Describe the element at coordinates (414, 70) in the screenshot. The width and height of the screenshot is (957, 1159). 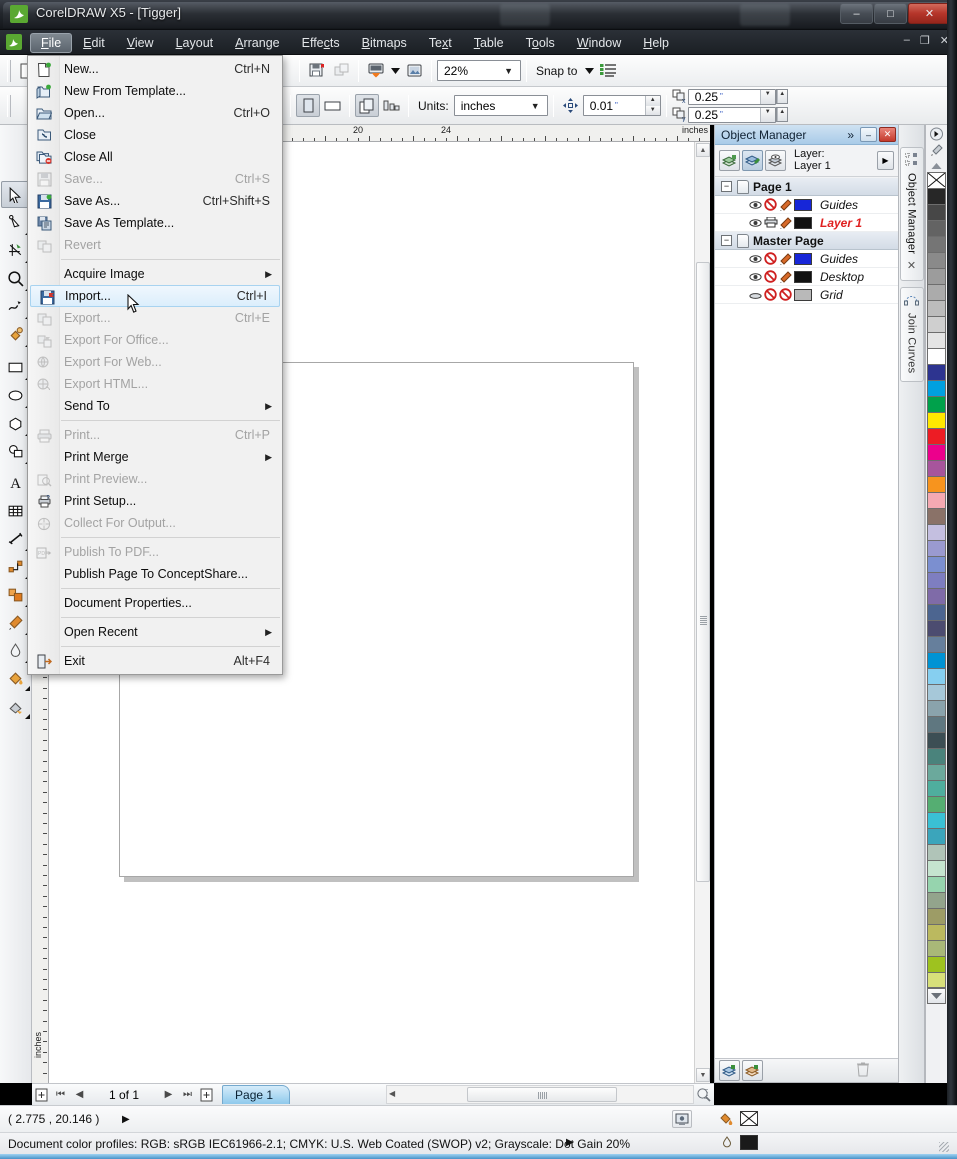
I see `import-content-icon` at that location.